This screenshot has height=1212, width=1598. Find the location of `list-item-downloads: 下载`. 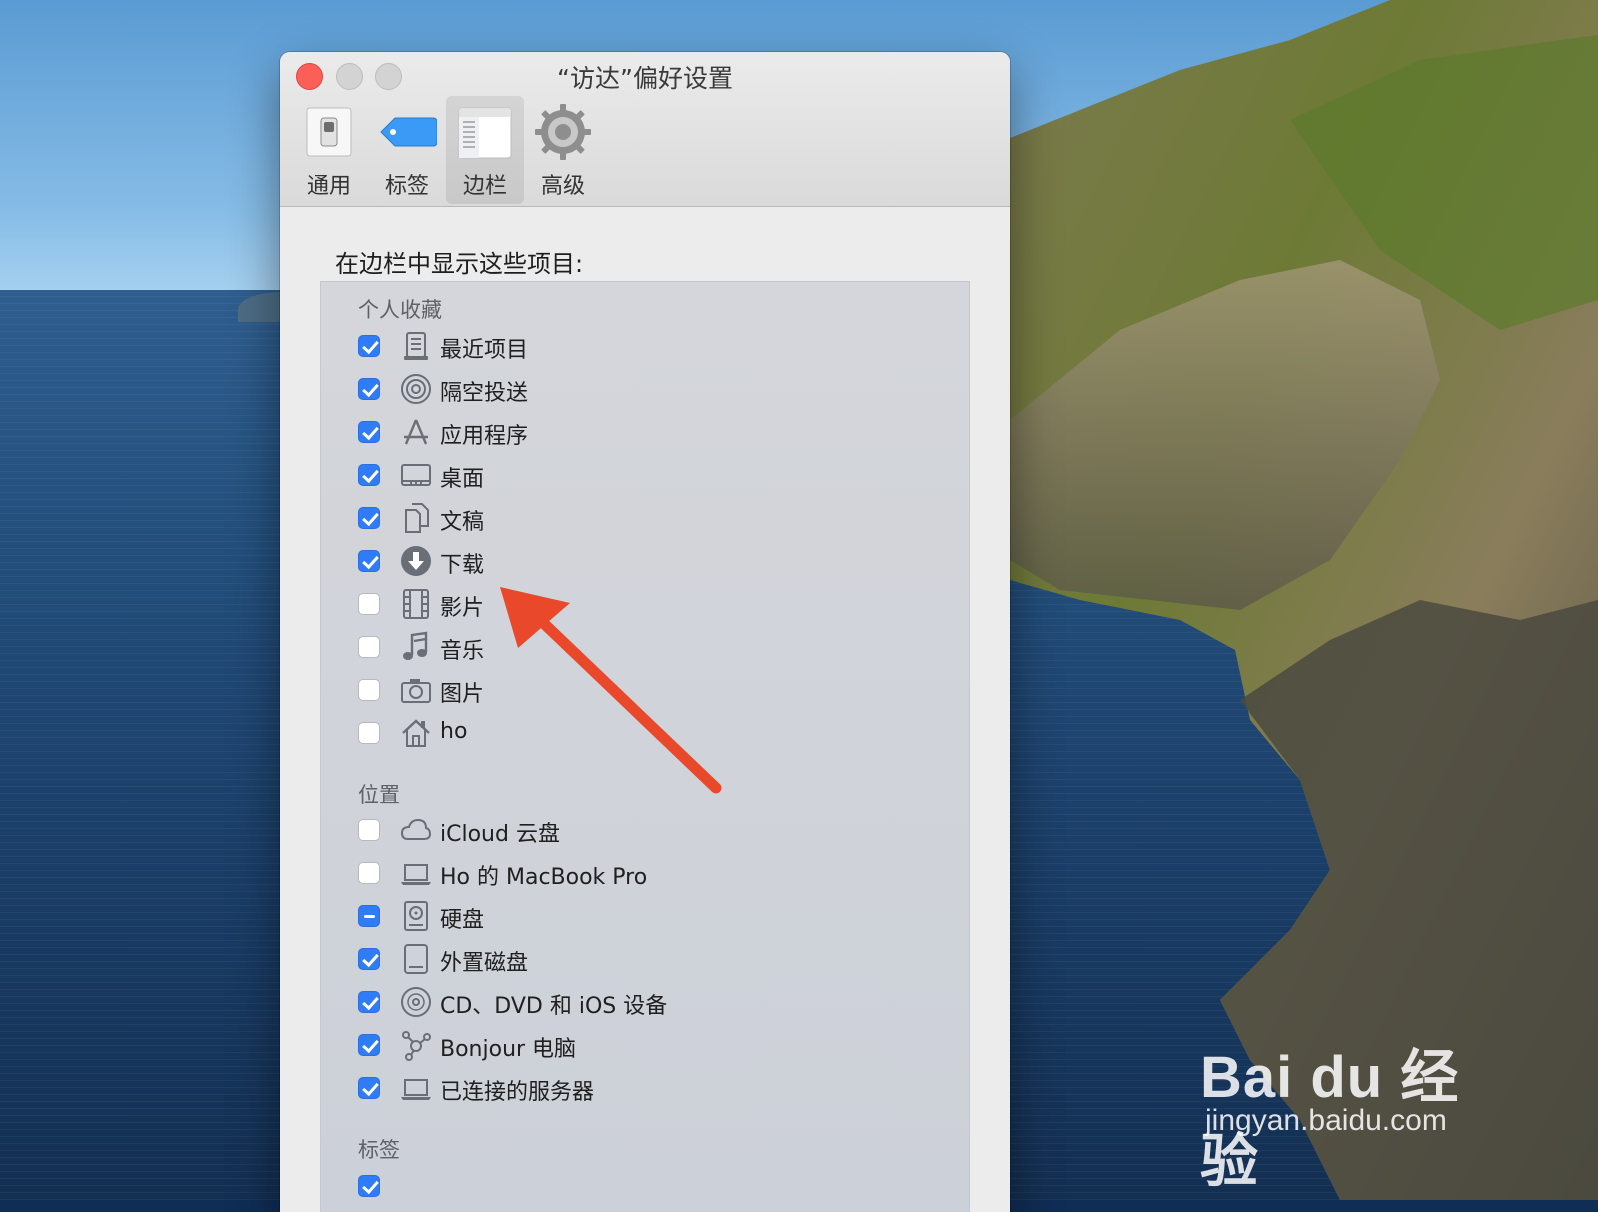

list-item-downloads: 下载 is located at coordinates (638, 561).